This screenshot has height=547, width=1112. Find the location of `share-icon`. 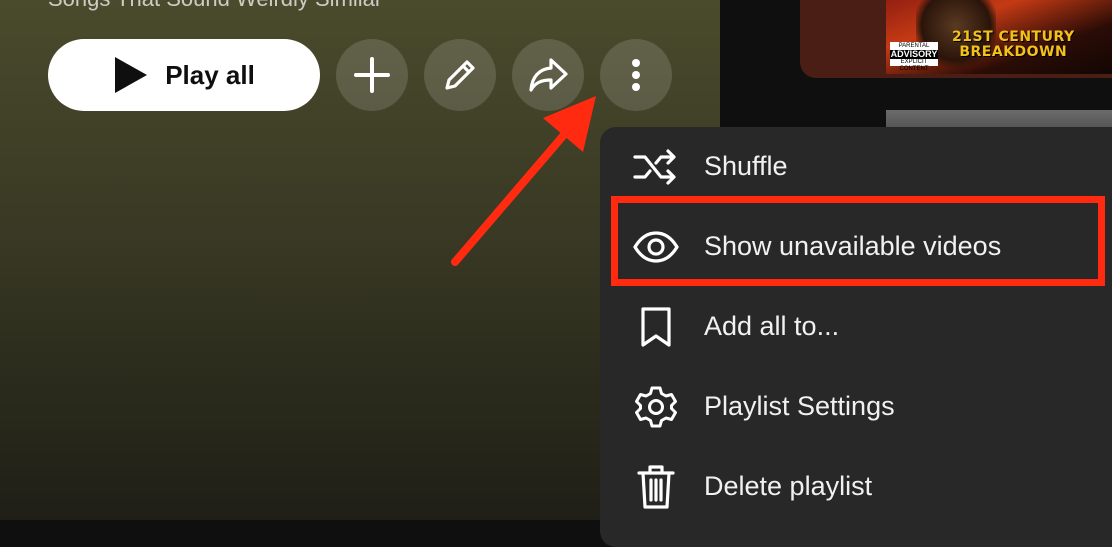

share-icon is located at coordinates (548, 75).